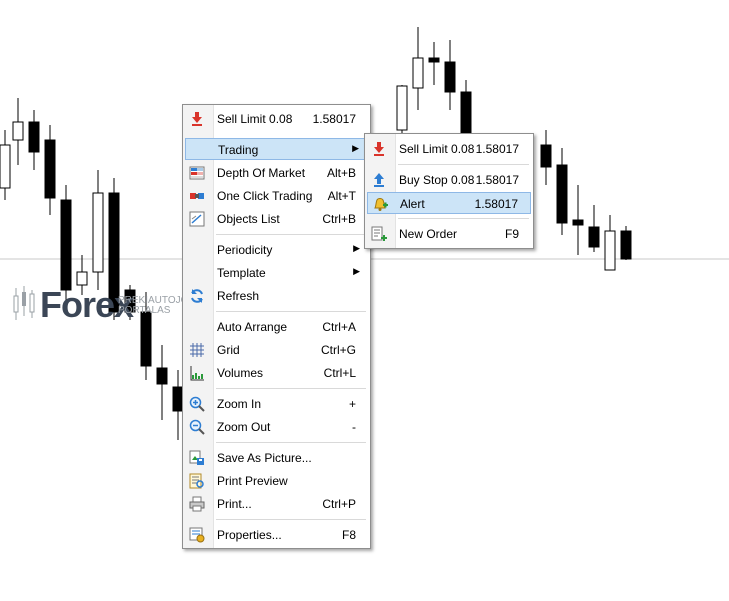 The image size is (729, 601). I want to click on menu-item-label: Volumes, so click(240, 373).